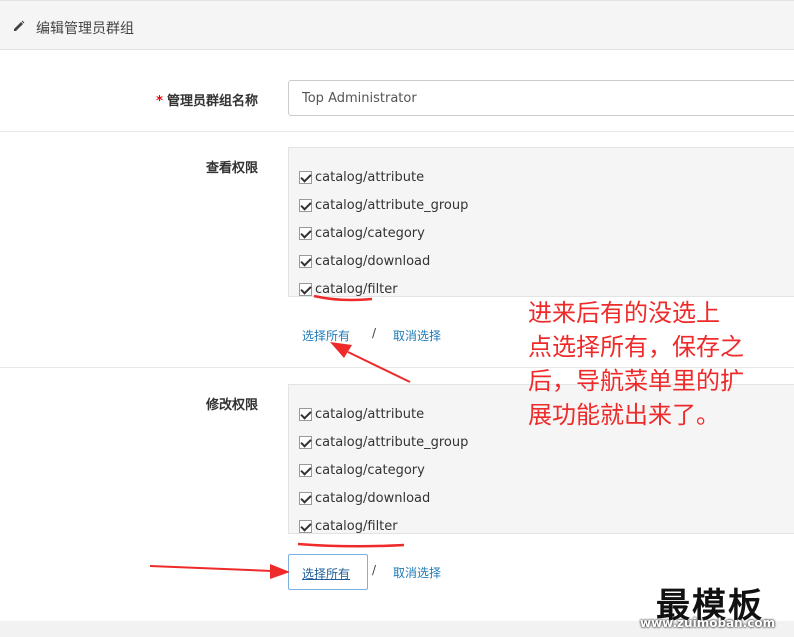 This screenshot has width=794, height=637. I want to click on view-permission-item: catalog/filter, so click(348, 287).